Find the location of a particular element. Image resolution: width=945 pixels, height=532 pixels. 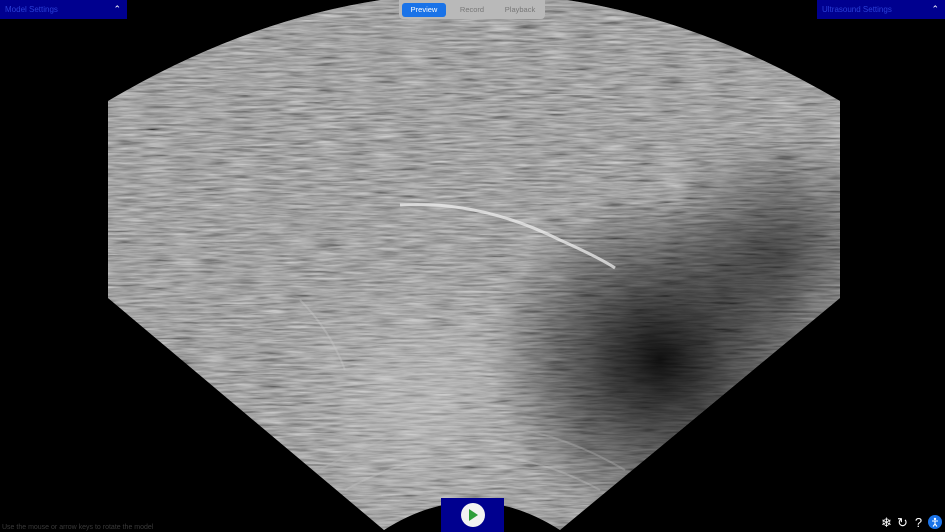

ultrasound-settings-title: Ultrasound Settings is located at coordinates (857, 9).